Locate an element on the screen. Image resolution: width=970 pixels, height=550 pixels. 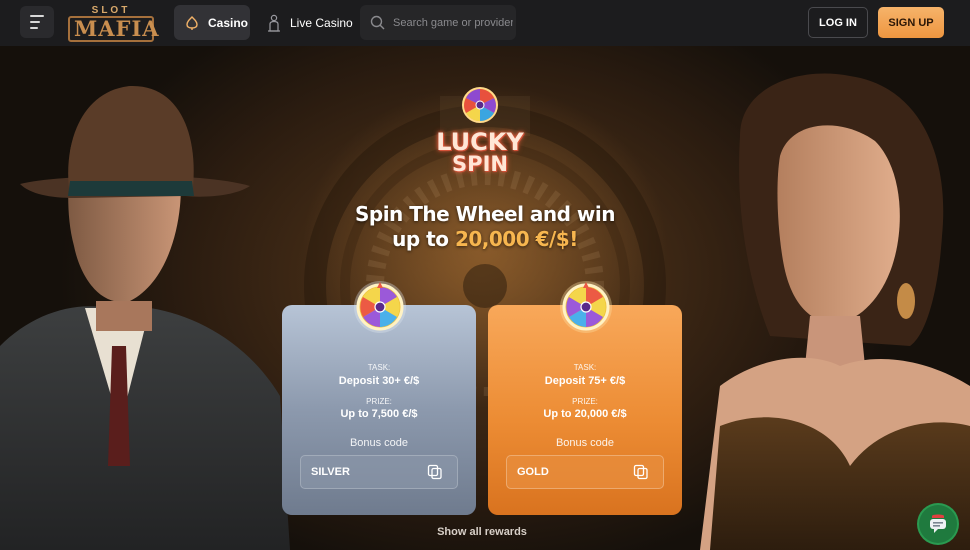
nav-casino: Casino is located at coordinates (212, 22).